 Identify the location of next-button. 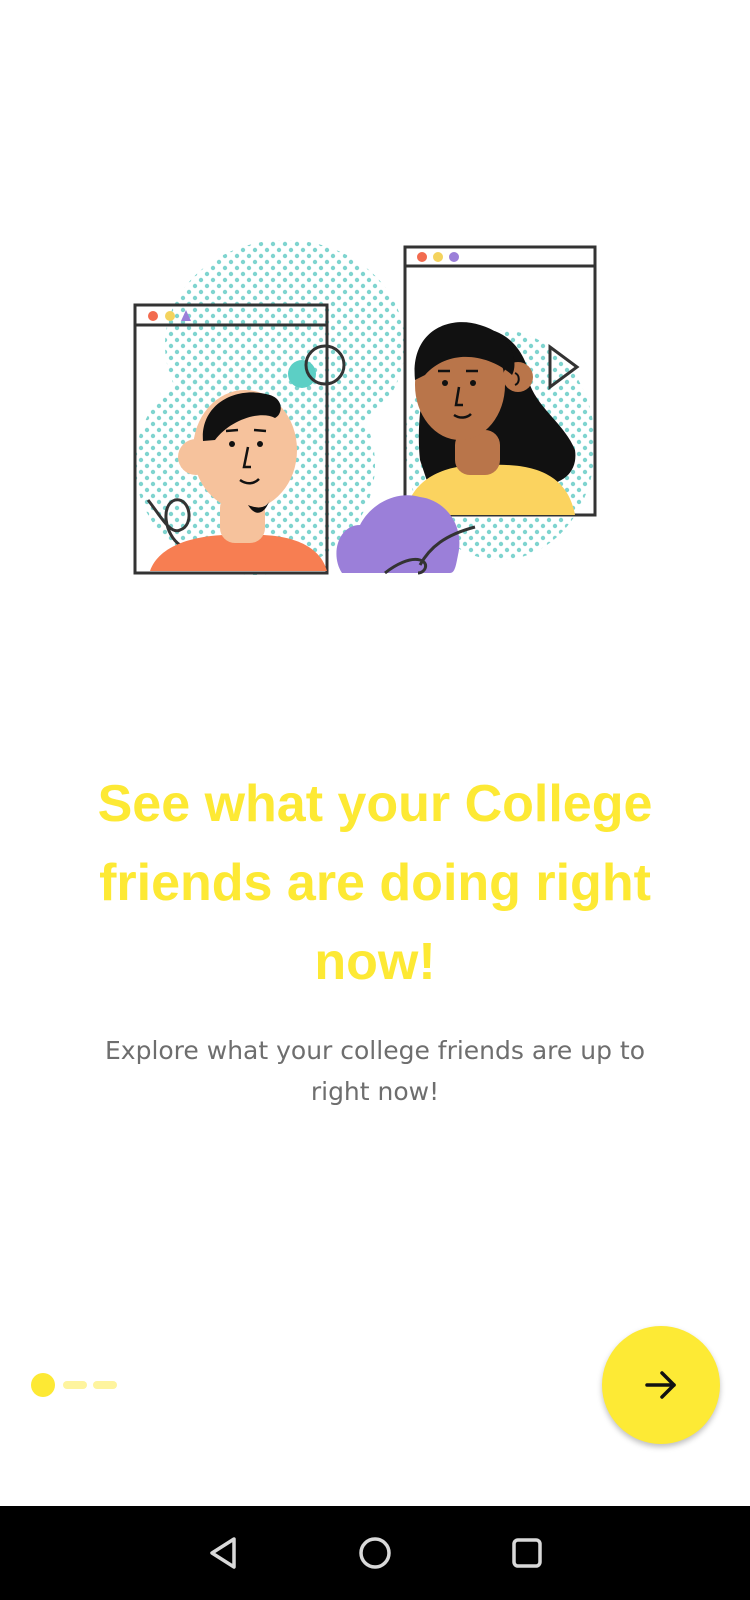
(661, 1385).